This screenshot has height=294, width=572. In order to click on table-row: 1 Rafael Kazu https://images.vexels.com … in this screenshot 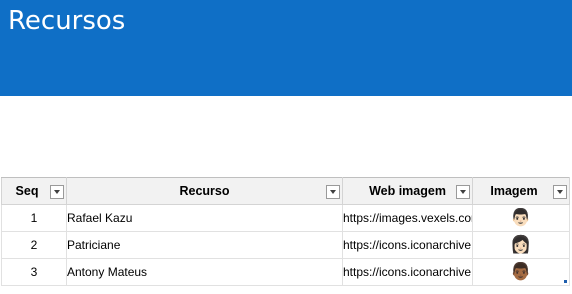, I will do `click(285, 218)`.